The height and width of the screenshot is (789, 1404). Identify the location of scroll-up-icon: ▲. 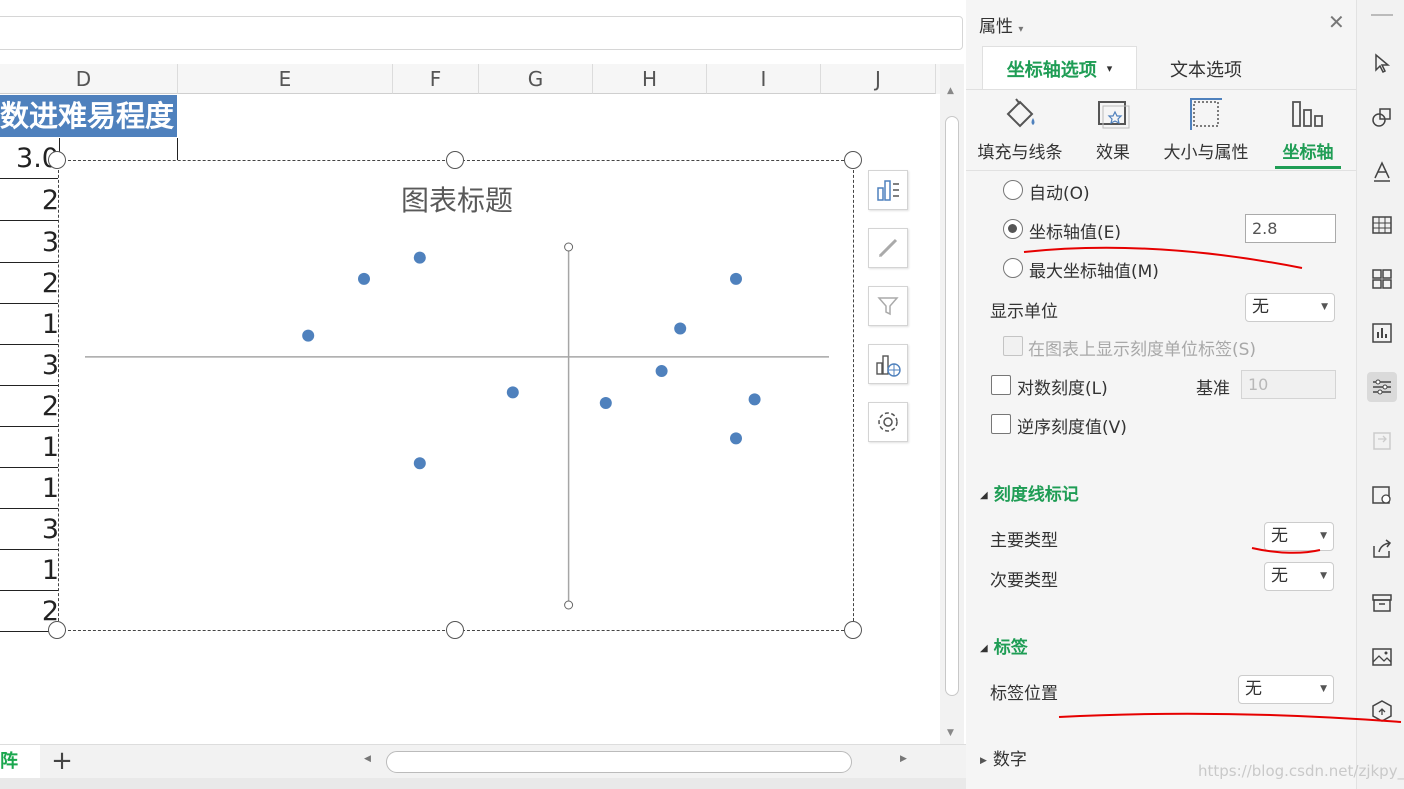
(950, 91).